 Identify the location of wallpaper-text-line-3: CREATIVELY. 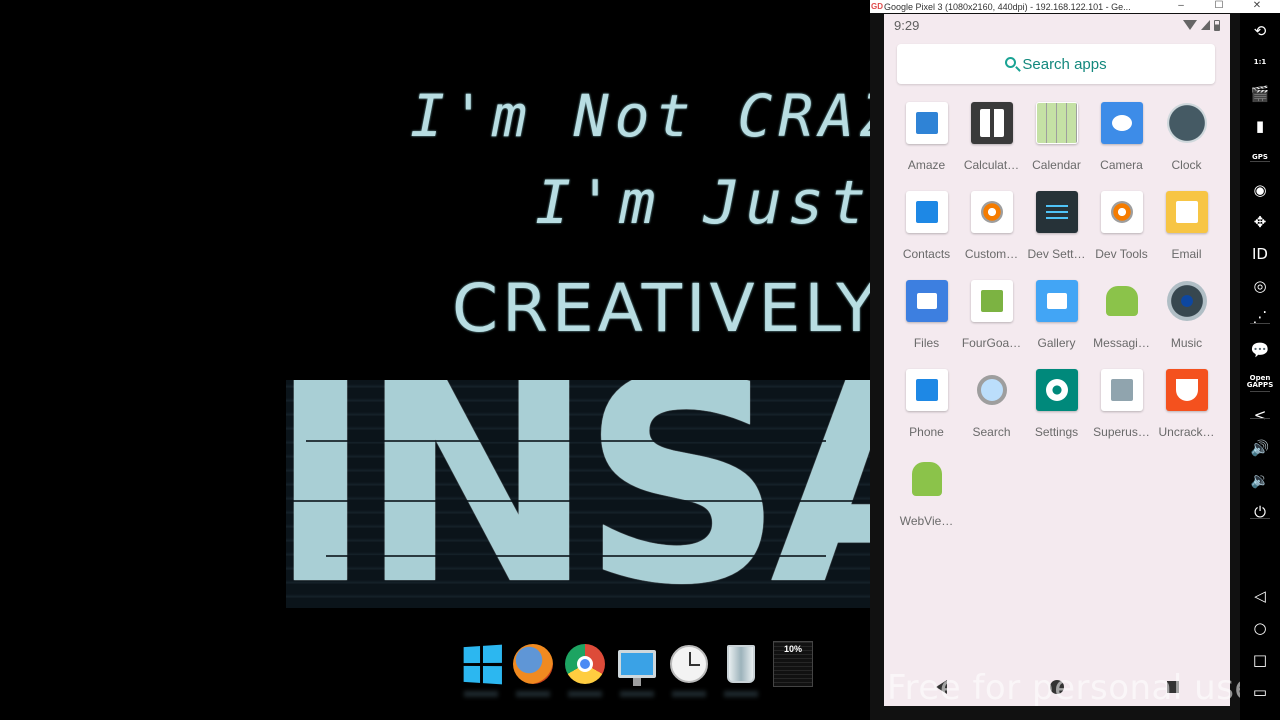
(661, 308).